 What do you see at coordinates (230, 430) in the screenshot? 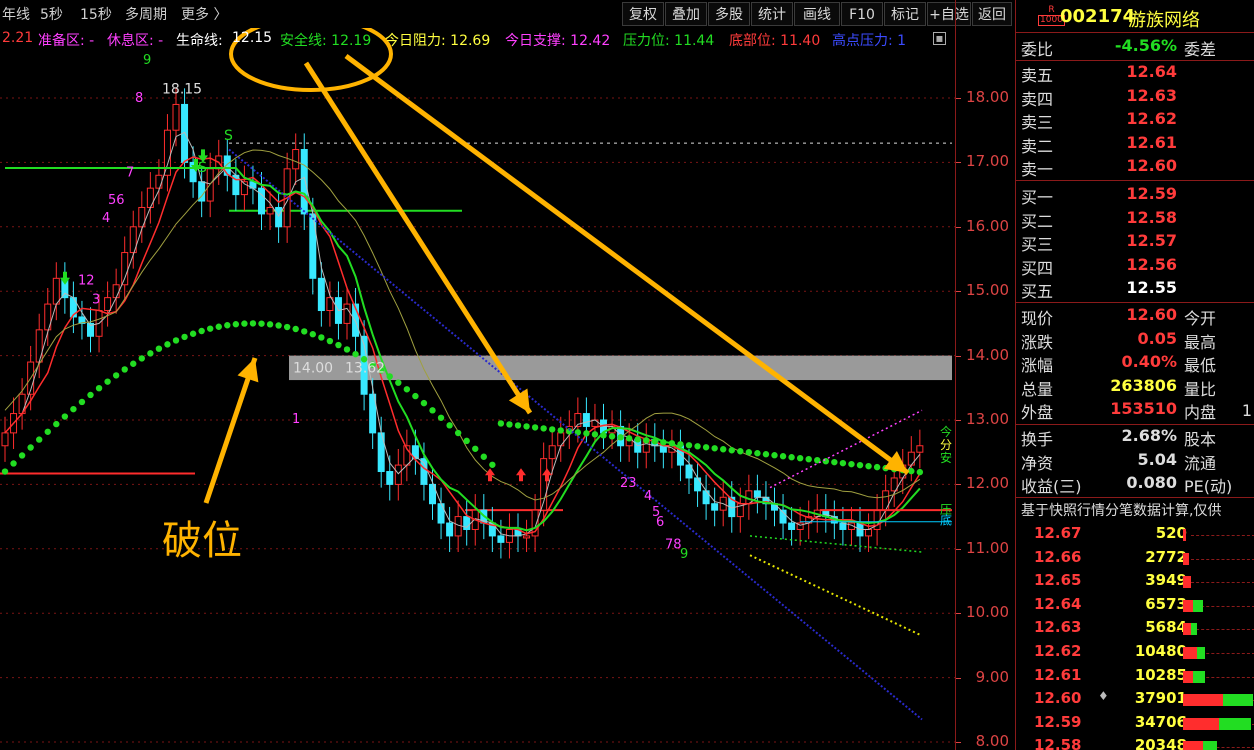
I see `arrow-to-breakdown` at bounding box center [230, 430].